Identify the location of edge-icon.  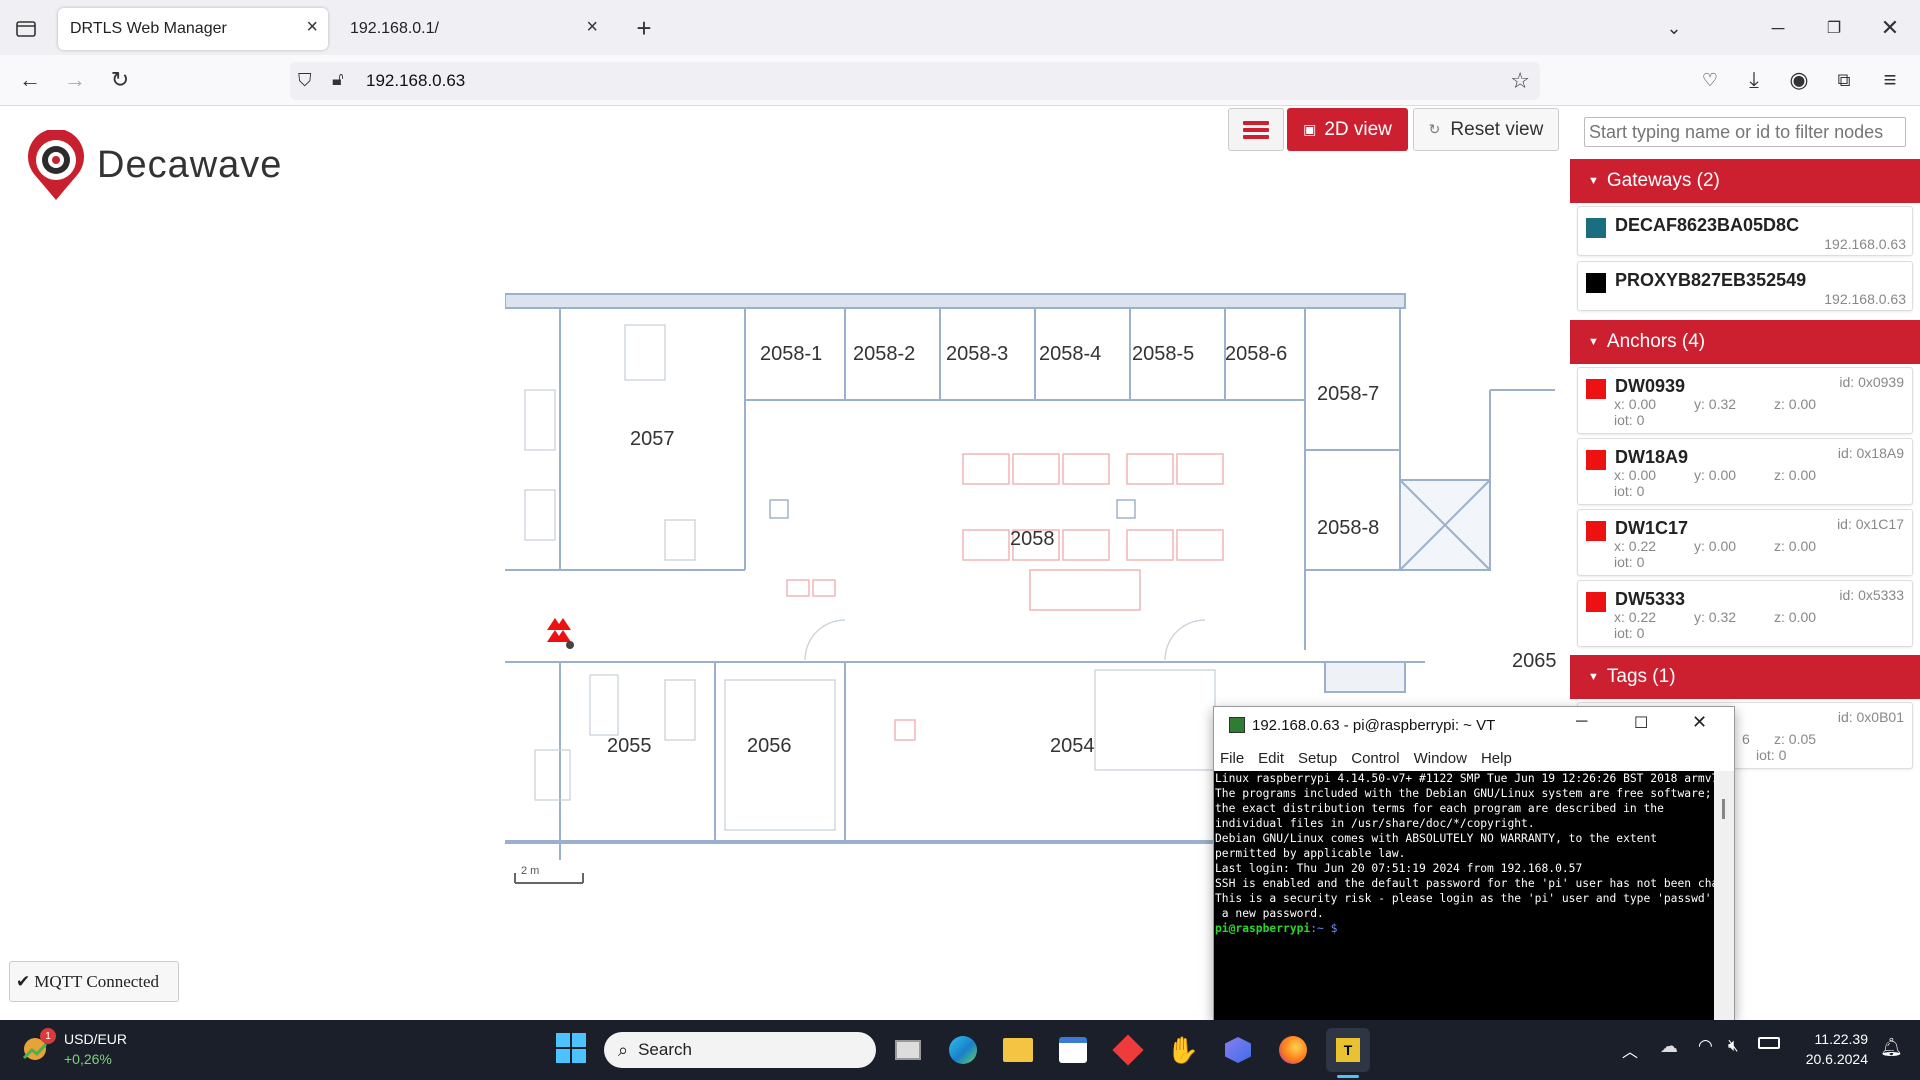
(963, 1050).